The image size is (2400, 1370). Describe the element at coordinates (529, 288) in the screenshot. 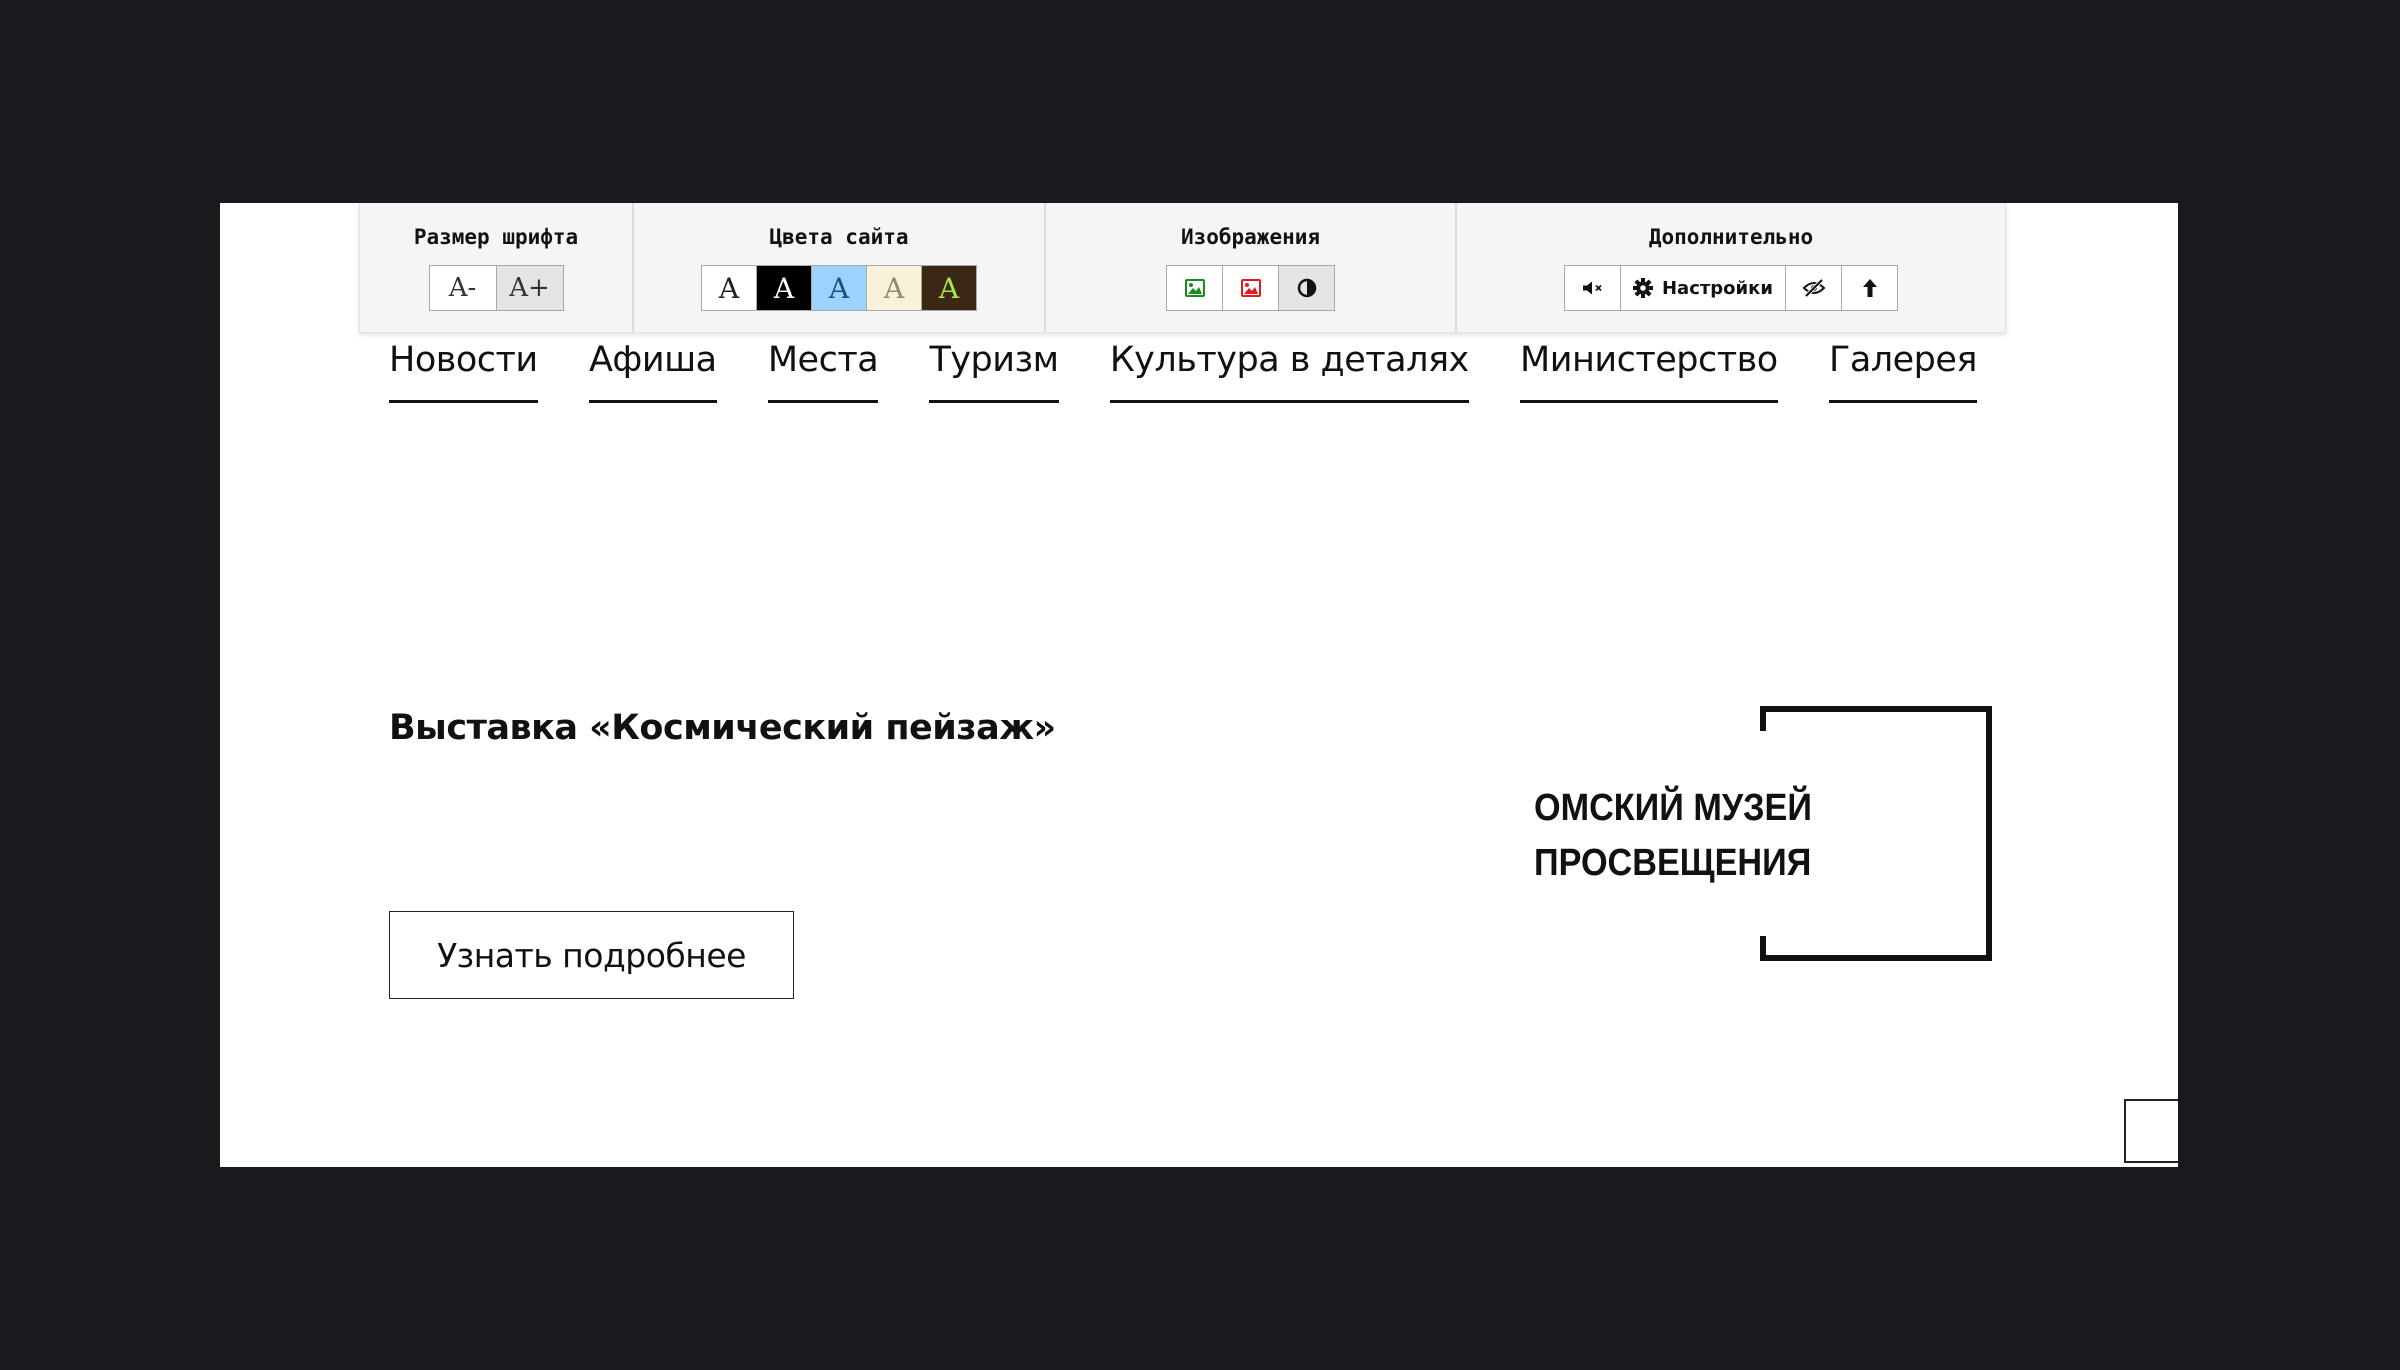

I see `font-increase-button: A+` at that location.